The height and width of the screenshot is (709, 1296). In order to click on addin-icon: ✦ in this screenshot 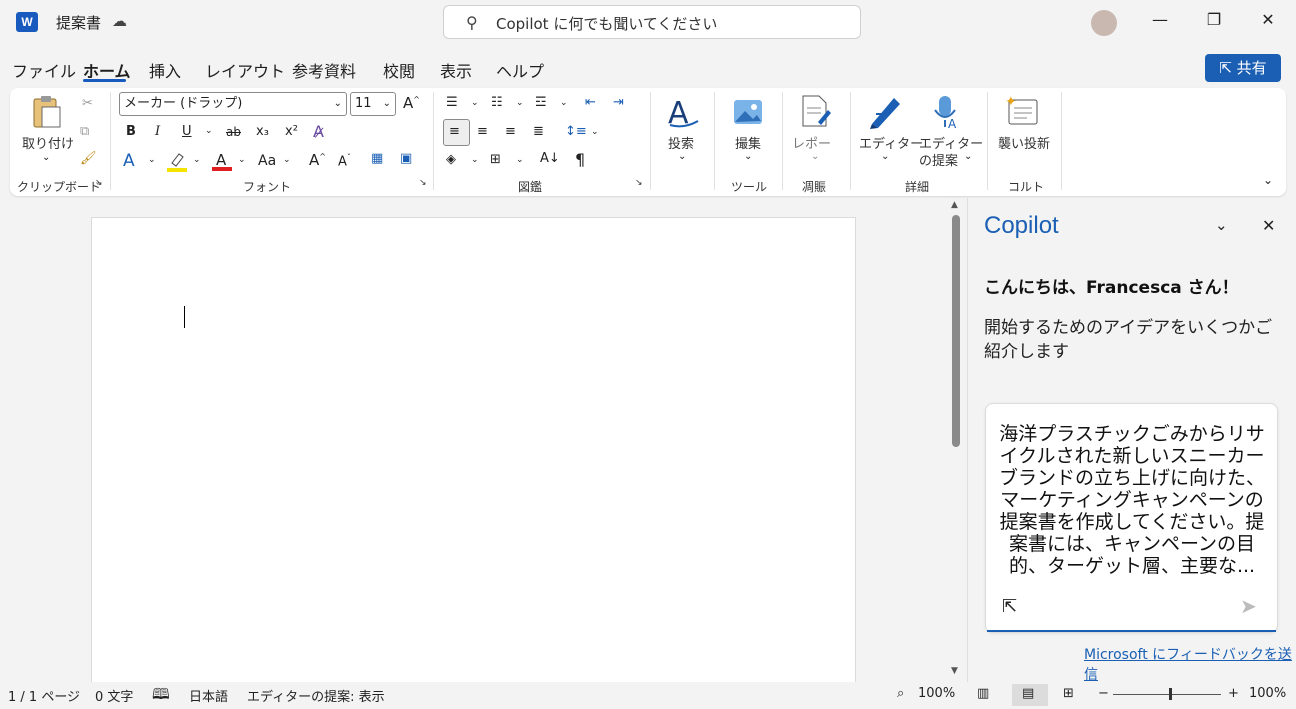, I will do `click(1023, 110)`.